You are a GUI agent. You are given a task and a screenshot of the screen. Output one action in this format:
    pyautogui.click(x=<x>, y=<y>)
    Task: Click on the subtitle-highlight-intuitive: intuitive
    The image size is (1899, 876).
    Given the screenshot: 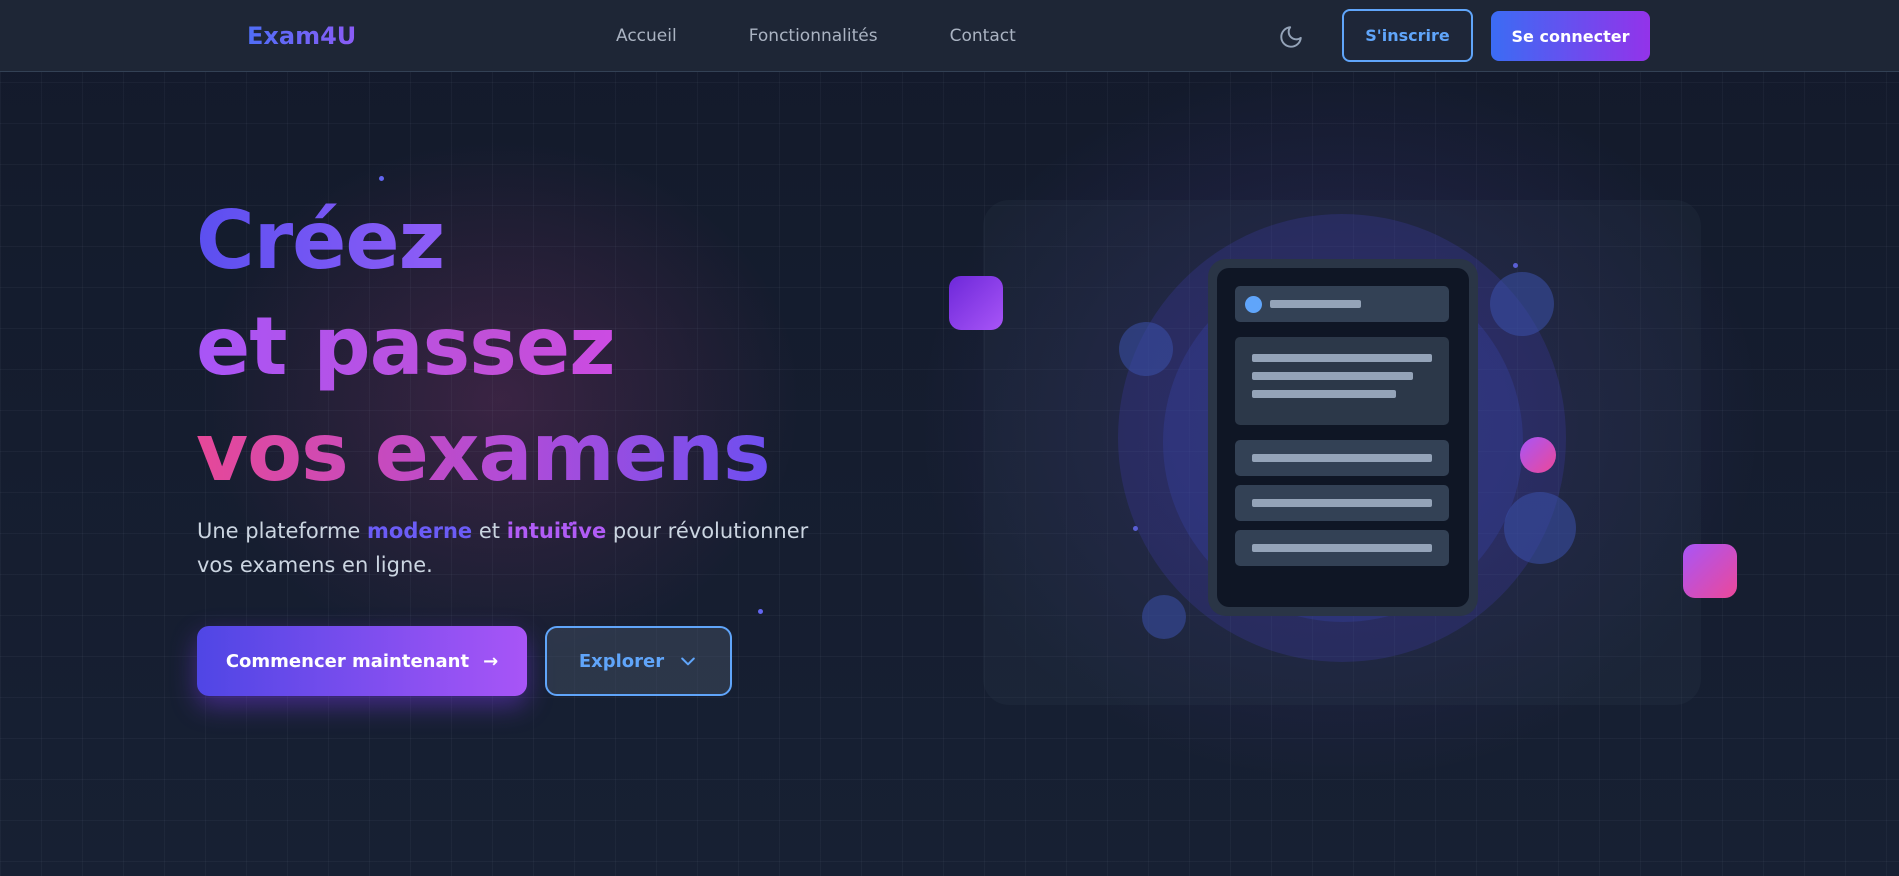 What is the action you would take?
    pyautogui.click(x=556, y=531)
    